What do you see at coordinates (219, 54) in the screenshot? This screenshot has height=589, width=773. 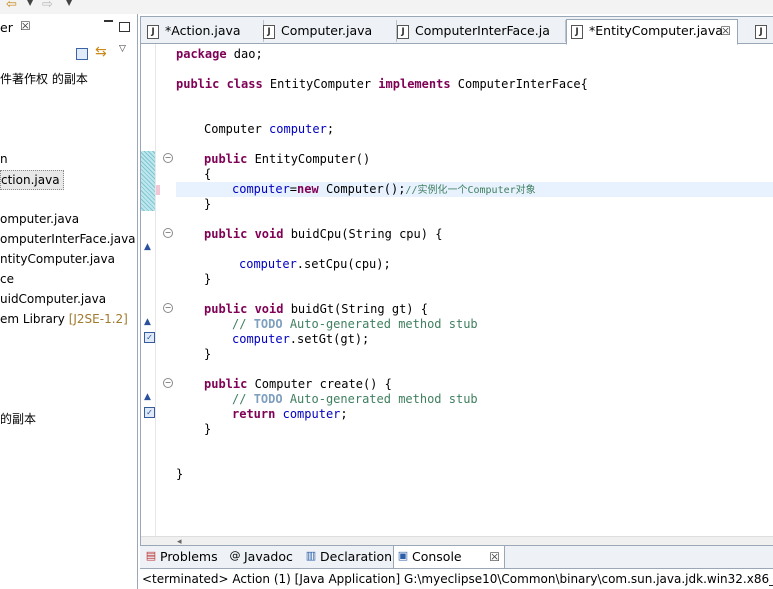 I see `code-line: package dao;` at bounding box center [219, 54].